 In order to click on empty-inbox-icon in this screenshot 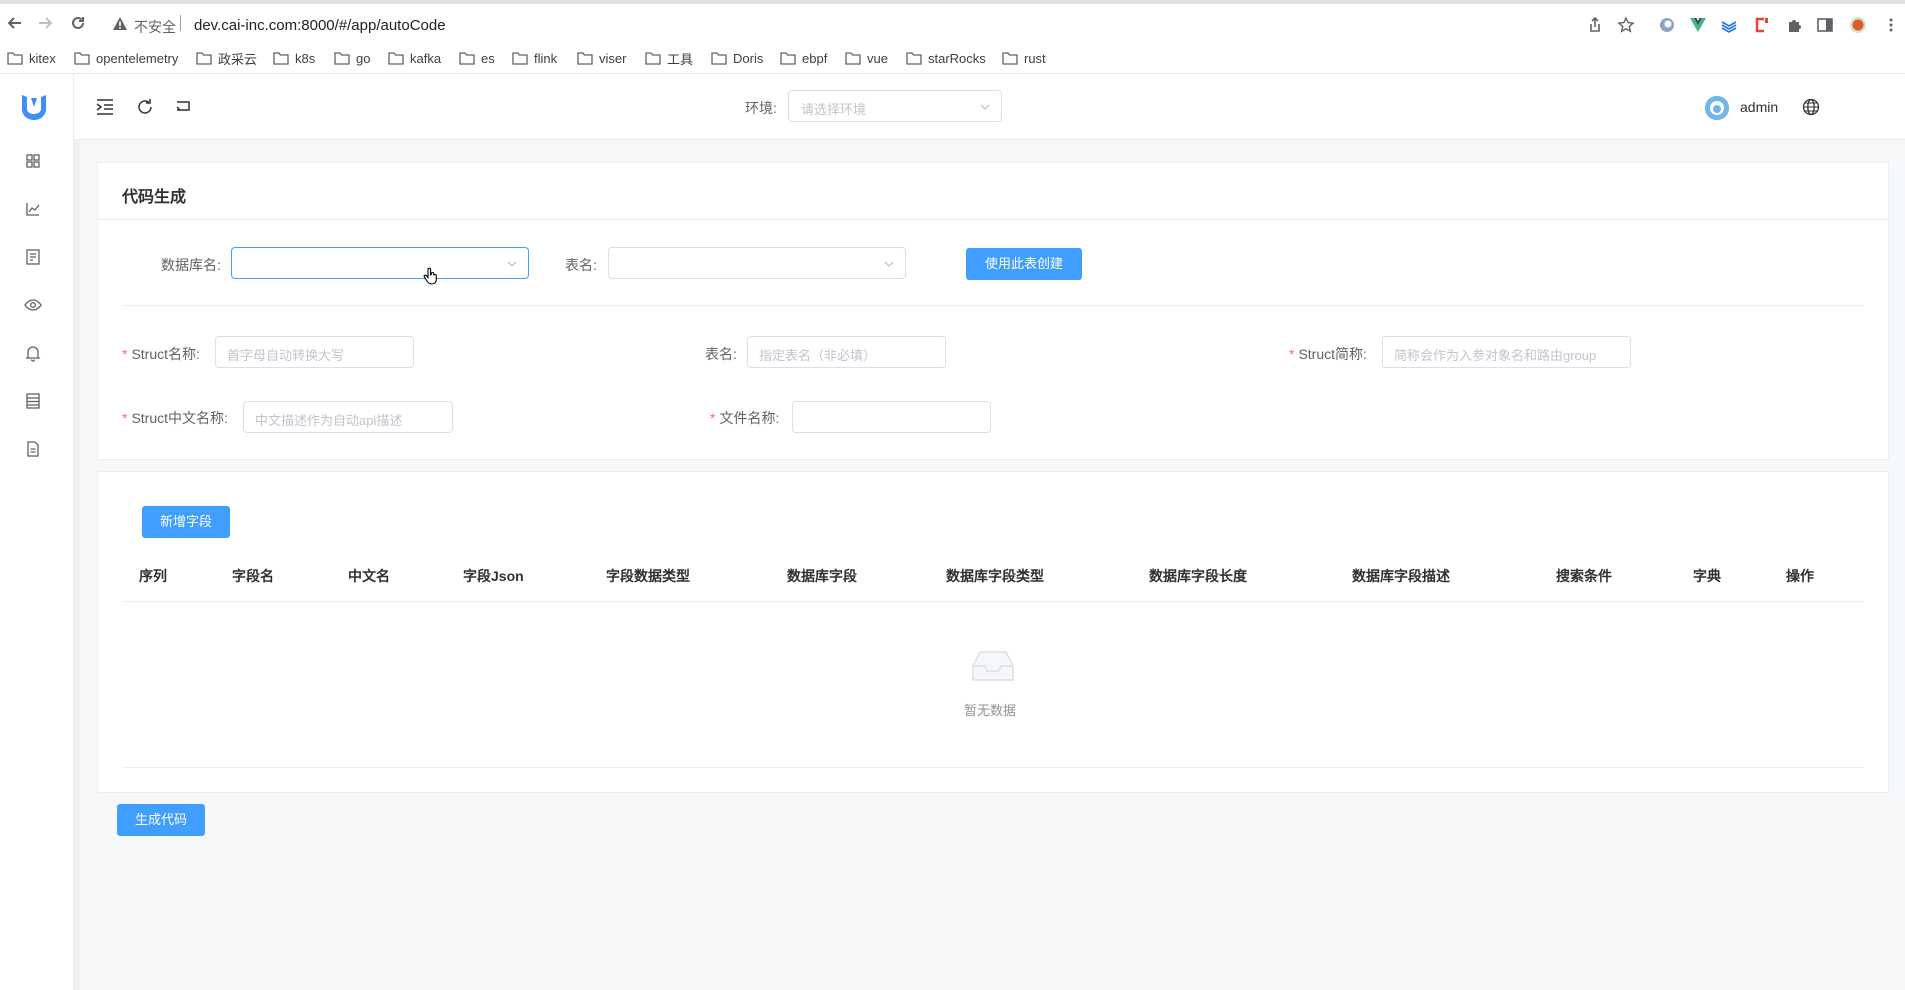, I will do `click(993, 666)`.